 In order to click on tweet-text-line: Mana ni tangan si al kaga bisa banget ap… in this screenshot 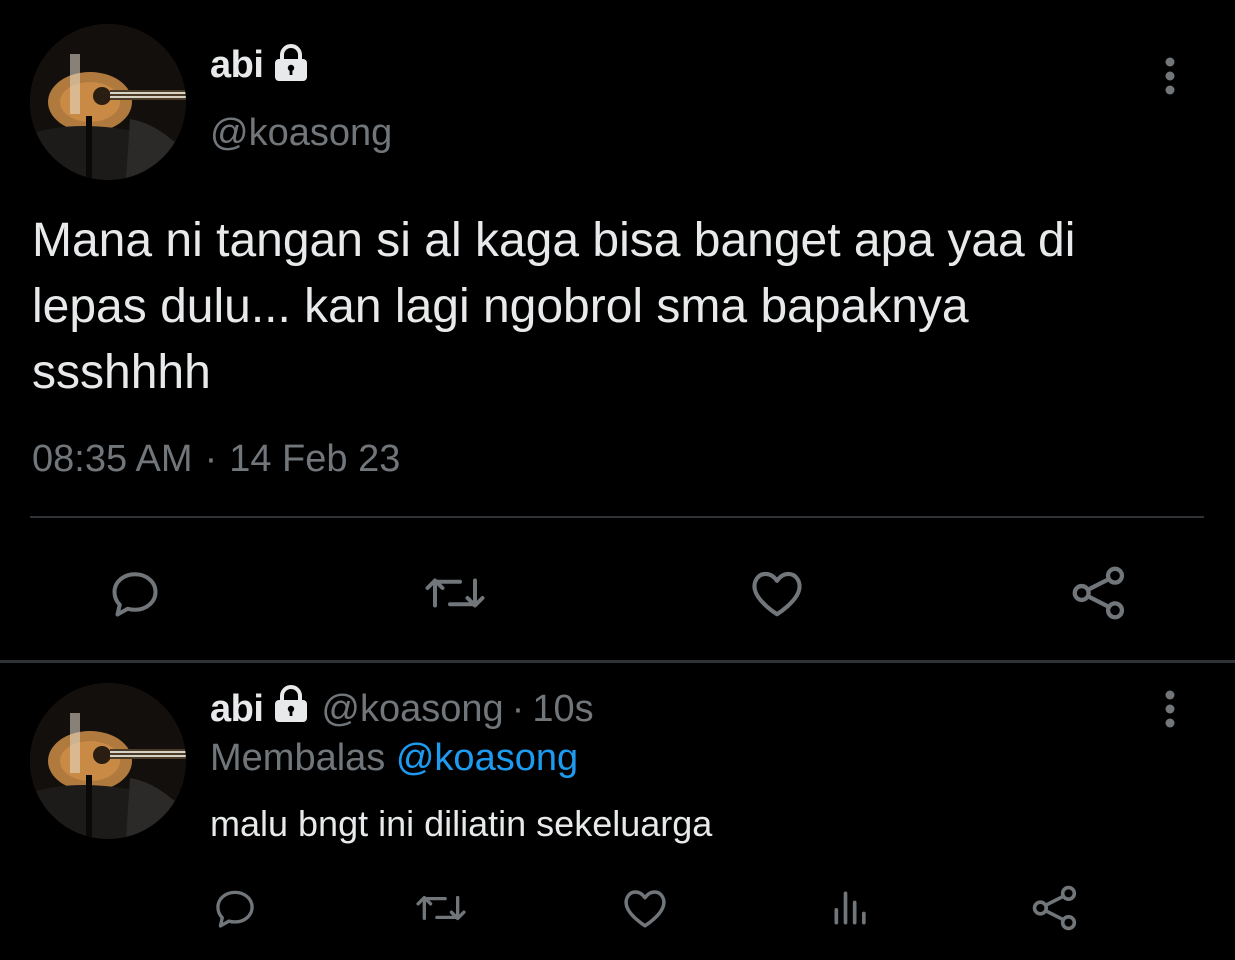, I will do `click(554, 240)`.